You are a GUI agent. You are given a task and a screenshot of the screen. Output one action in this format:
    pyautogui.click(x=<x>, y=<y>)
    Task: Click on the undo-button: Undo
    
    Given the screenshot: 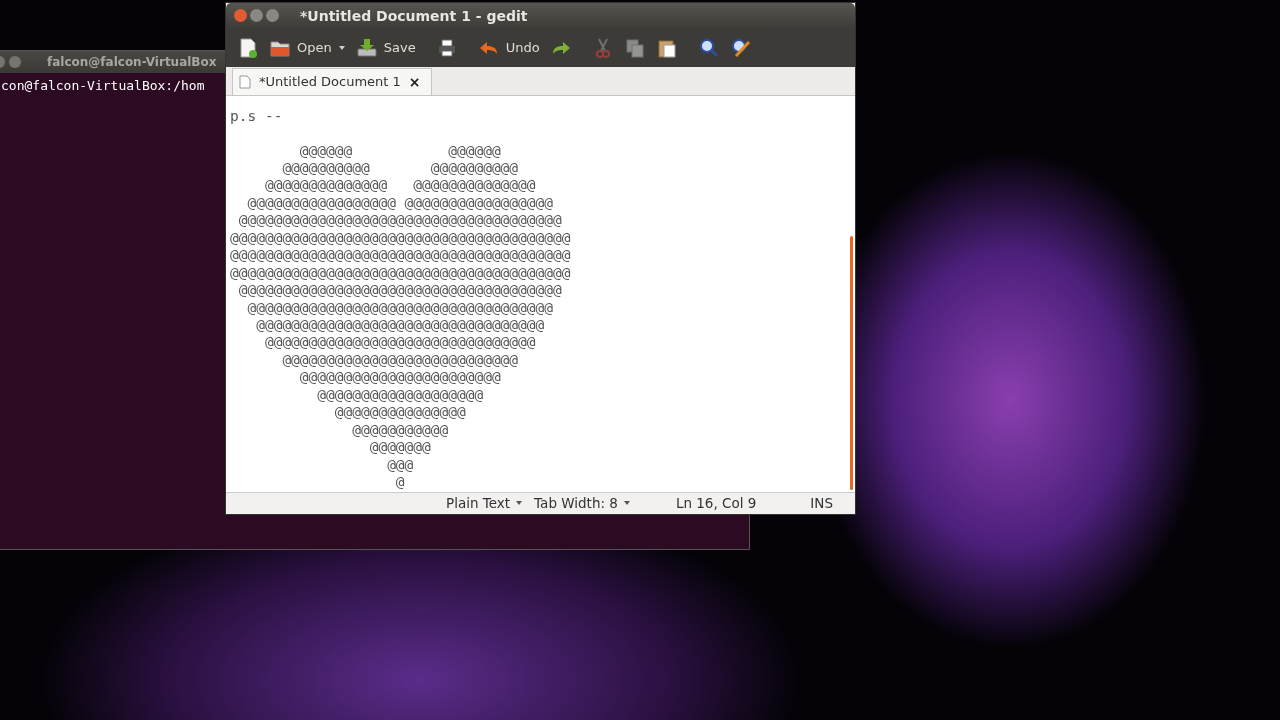 What is the action you would take?
    pyautogui.click(x=508, y=47)
    